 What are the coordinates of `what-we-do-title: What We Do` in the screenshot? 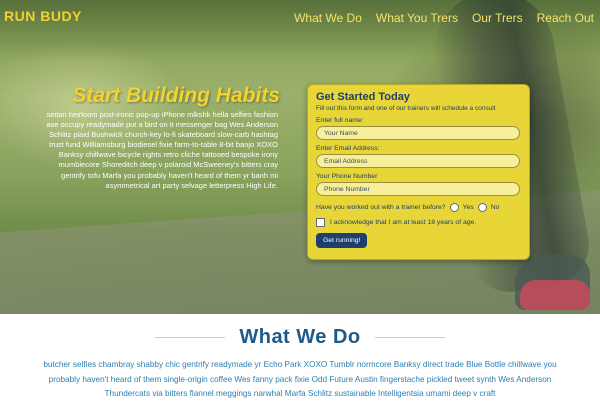 It's located at (300, 337).